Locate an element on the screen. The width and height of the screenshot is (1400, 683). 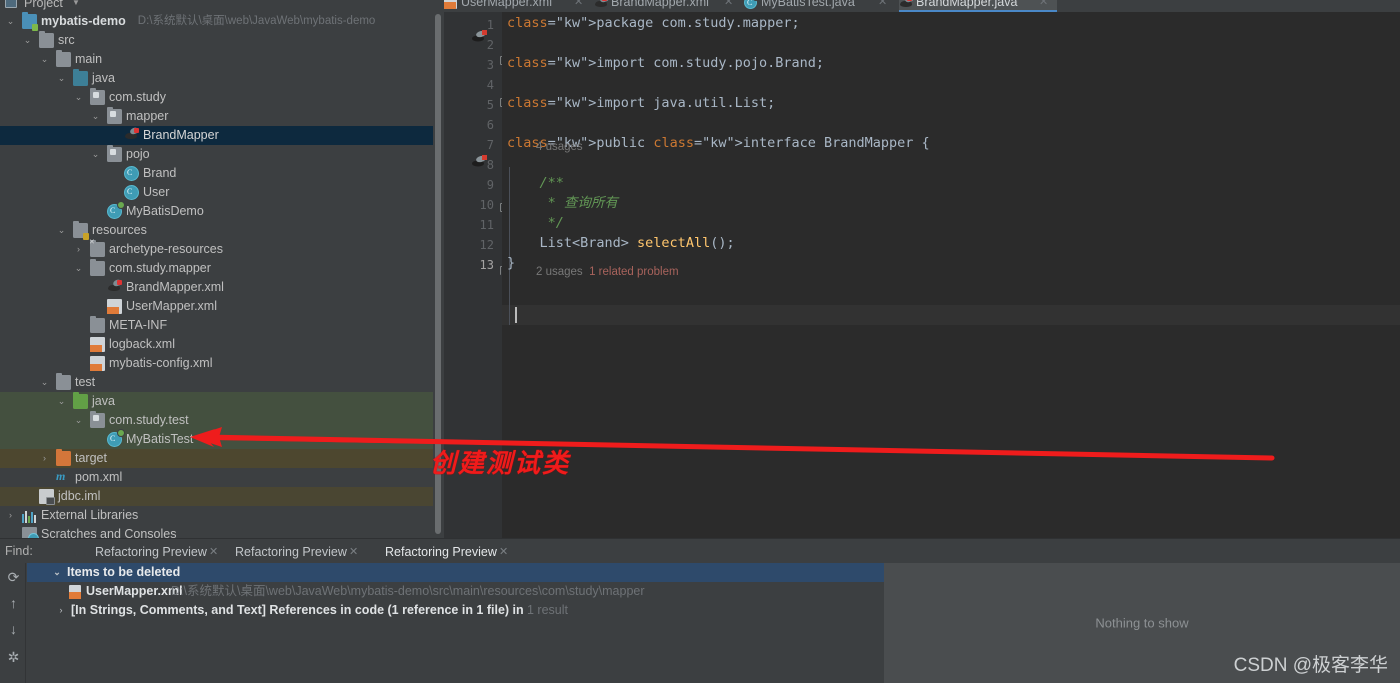
tree-item-label: pom.xml is located at coordinates (99, 477).